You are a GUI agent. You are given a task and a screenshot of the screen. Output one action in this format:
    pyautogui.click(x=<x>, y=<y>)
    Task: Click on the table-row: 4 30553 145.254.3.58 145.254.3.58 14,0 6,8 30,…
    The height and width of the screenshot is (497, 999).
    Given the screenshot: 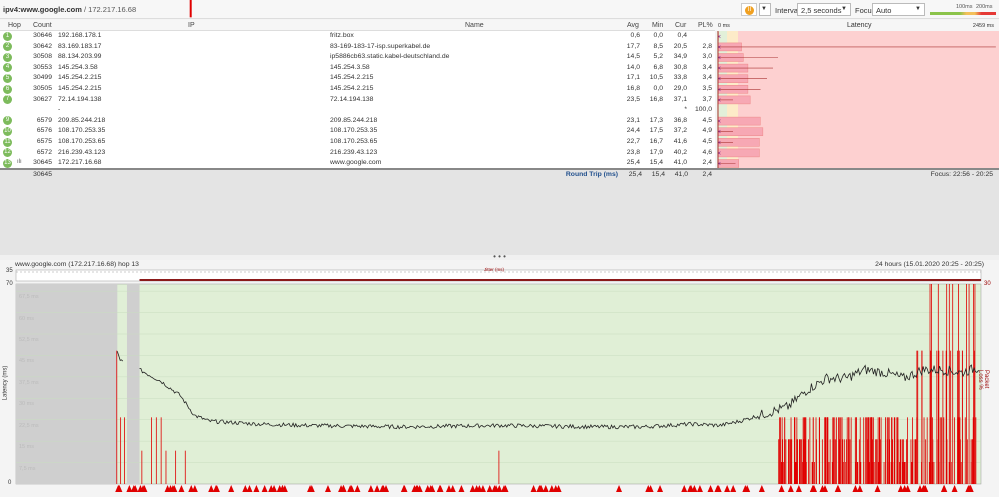 What is the action you would take?
    pyautogui.click(x=357, y=68)
    